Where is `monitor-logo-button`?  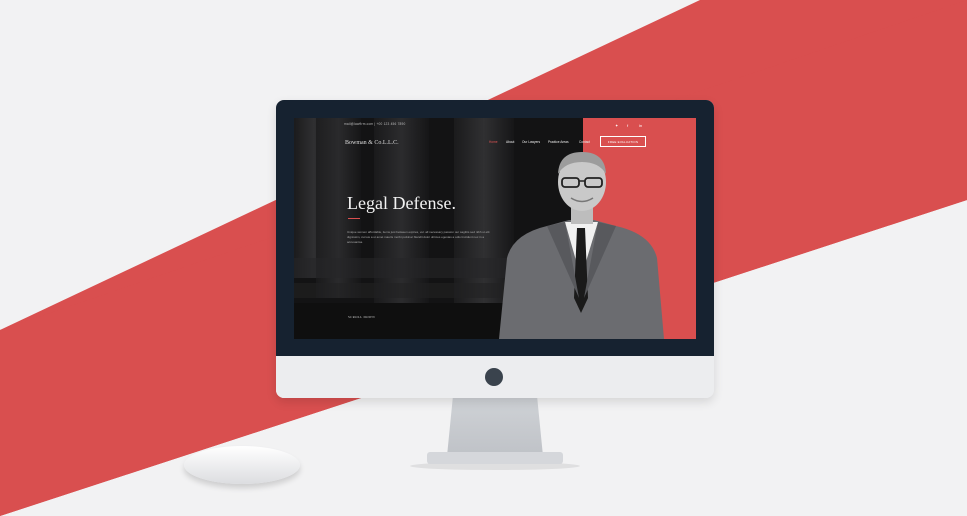
monitor-logo-button is located at coordinates (494, 377).